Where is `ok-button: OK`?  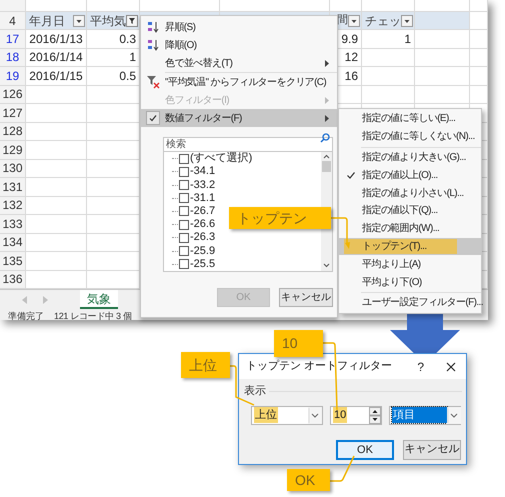
ok-button: OK is located at coordinates (365, 450).